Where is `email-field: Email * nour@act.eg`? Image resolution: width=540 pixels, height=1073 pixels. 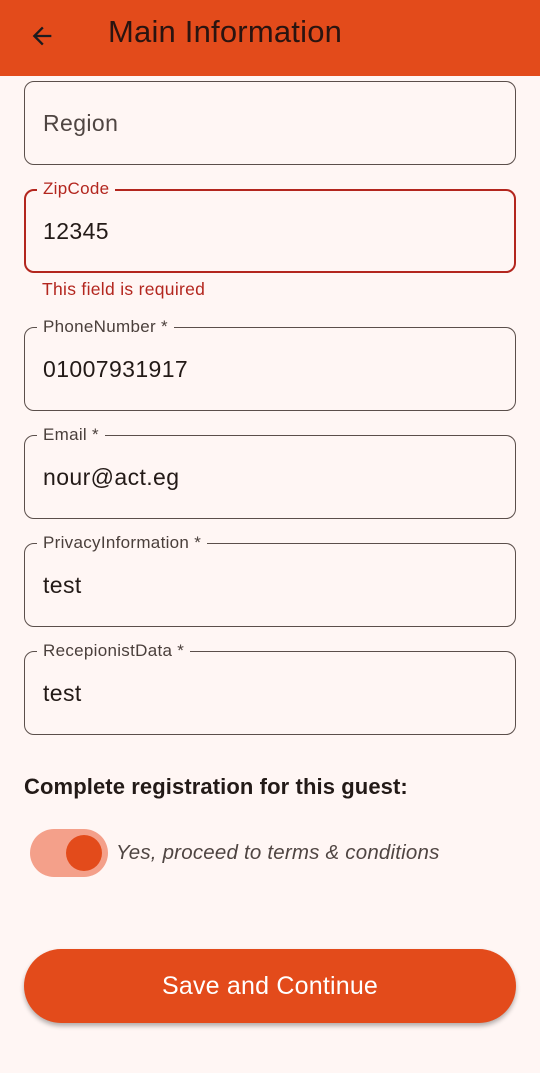
email-field: Email * nour@act.eg is located at coordinates (270, 471).